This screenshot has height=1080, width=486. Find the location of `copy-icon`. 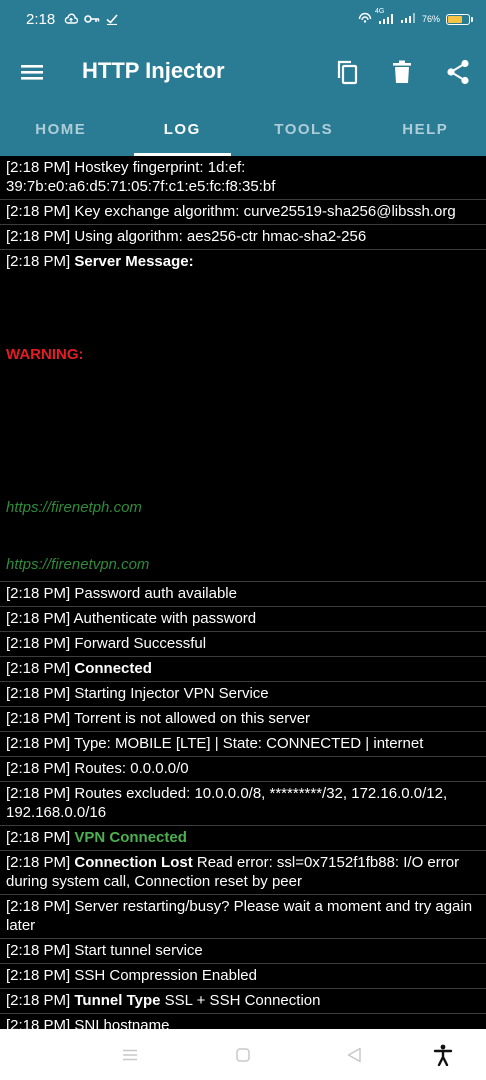

copy-icon is located at coordinates (347, 72).